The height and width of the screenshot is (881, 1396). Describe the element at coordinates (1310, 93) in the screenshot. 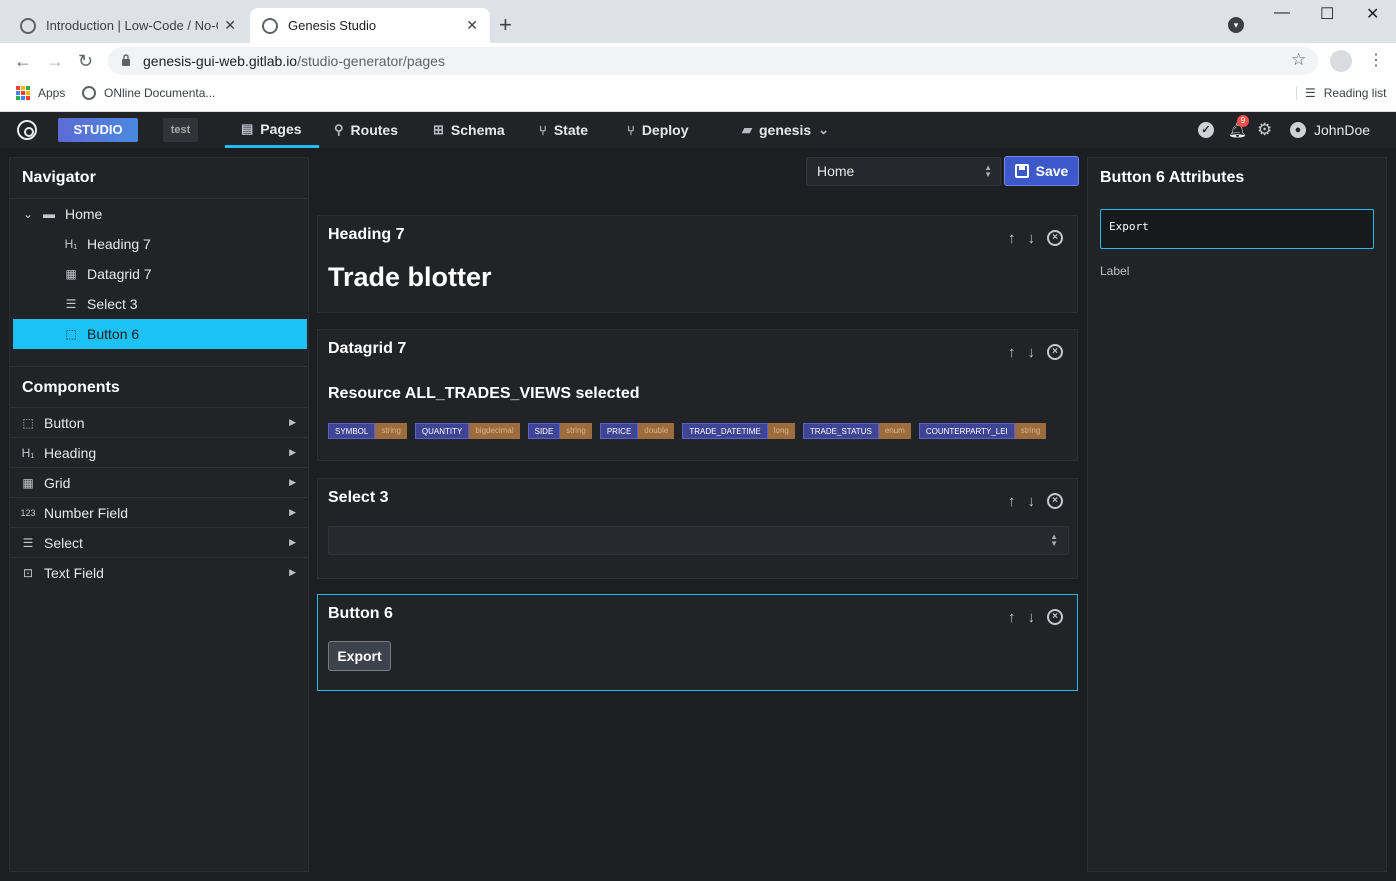

I see `reading-list-icon: ☰` at that location.